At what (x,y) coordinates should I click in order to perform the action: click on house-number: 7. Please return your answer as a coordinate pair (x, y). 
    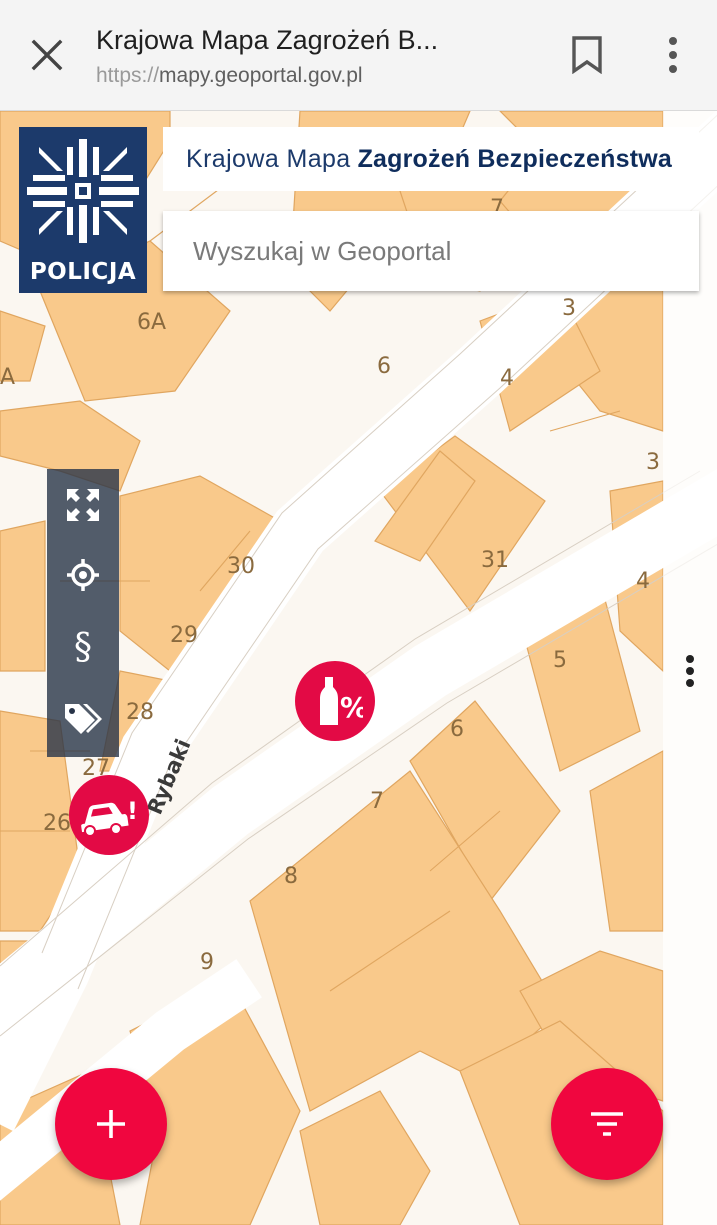
    Looking at the image, I should click on (377, 801).